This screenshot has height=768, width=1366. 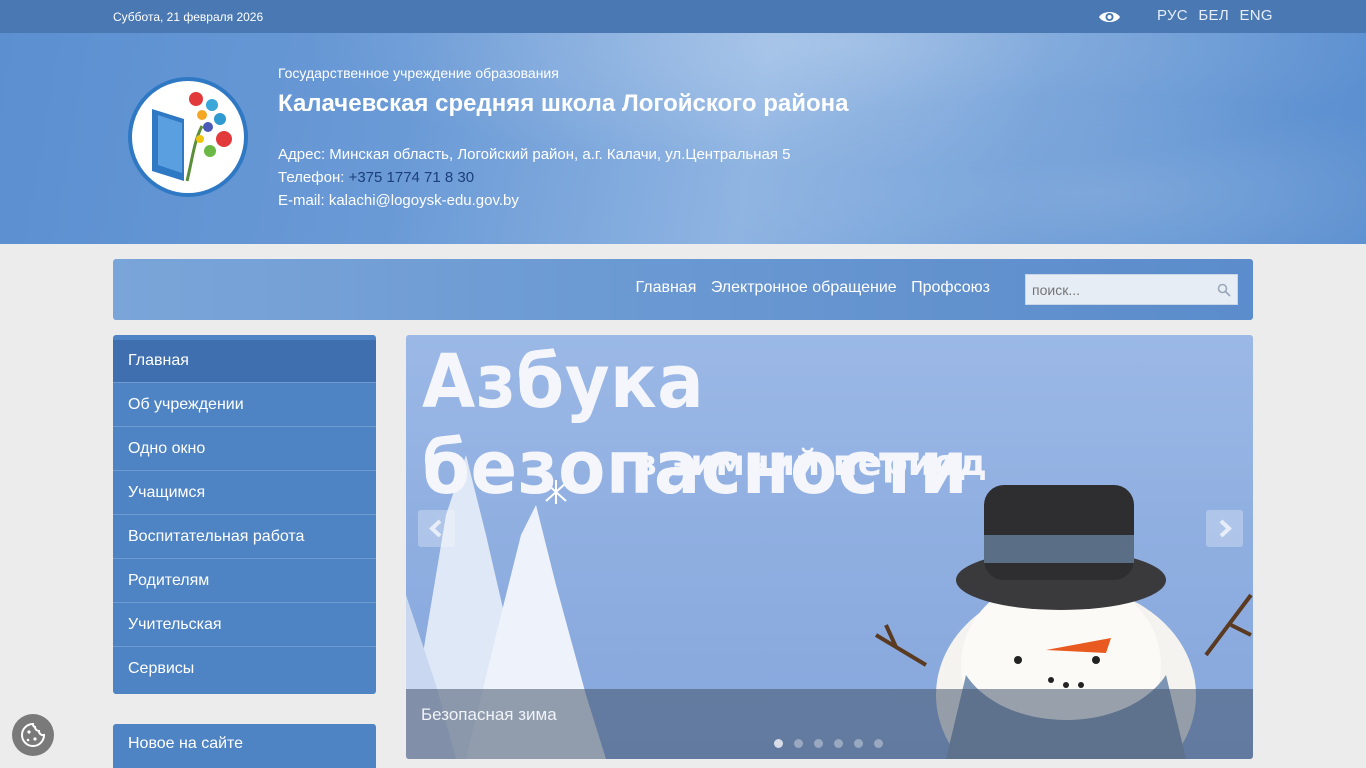 What do you see at coordinates (418, 73) in the screenshot?
I see `school-subtitle: Государственное учреждение образования` at bounding box center [418, 73].